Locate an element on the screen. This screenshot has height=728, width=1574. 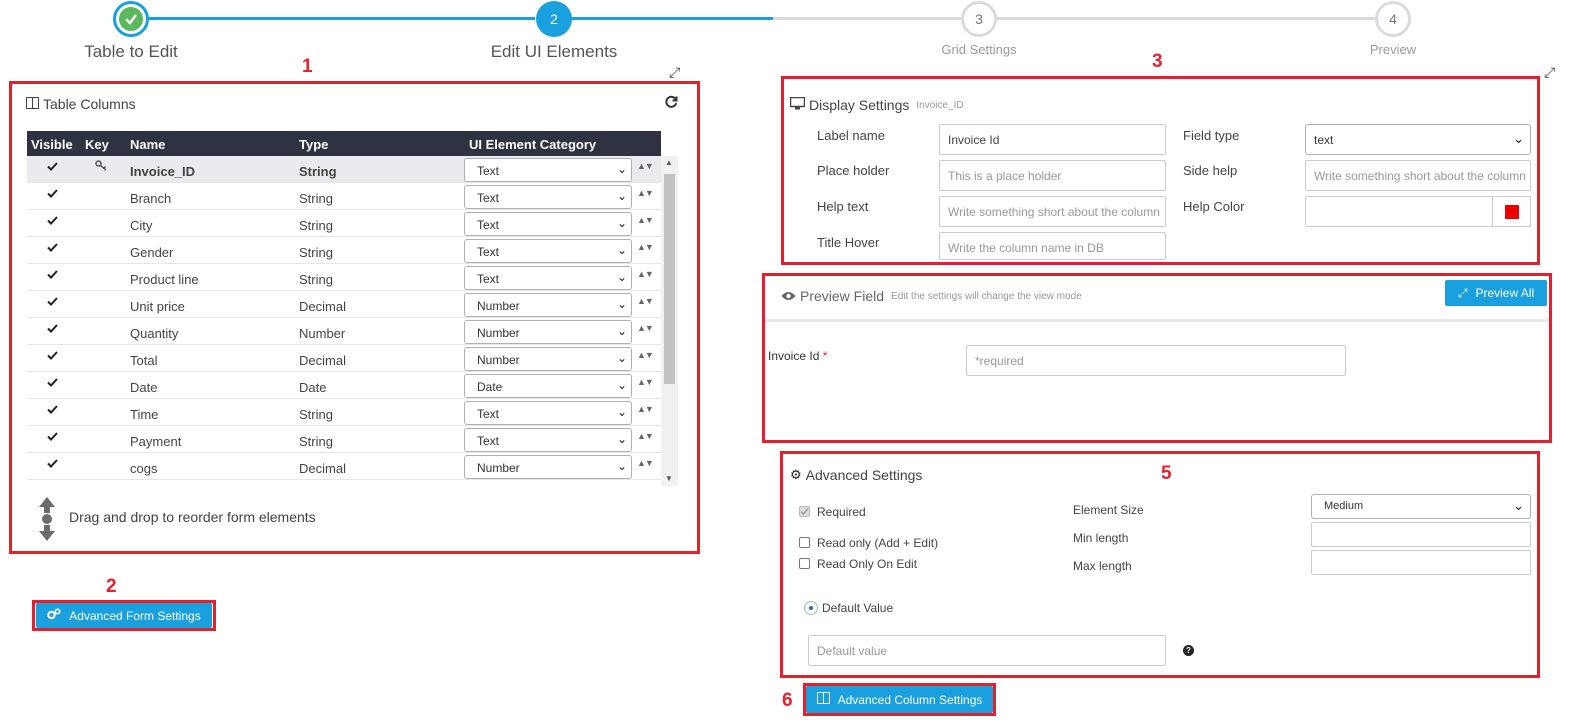
advanced-form-settings-button: Advanced Form Settings is located at coordinates (124, 615).